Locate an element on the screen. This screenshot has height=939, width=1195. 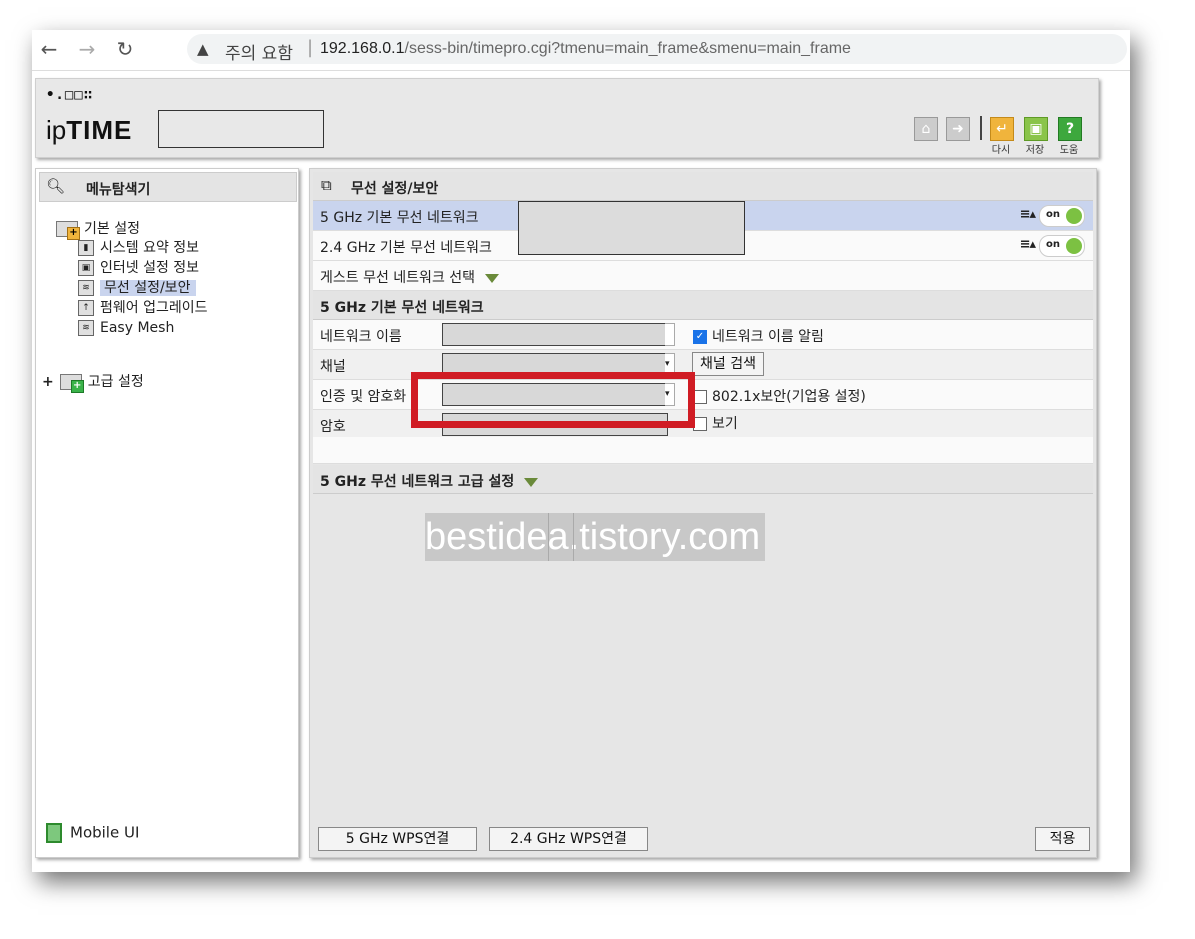
apply-button: 적용 is located at coordinates (1062, 839).